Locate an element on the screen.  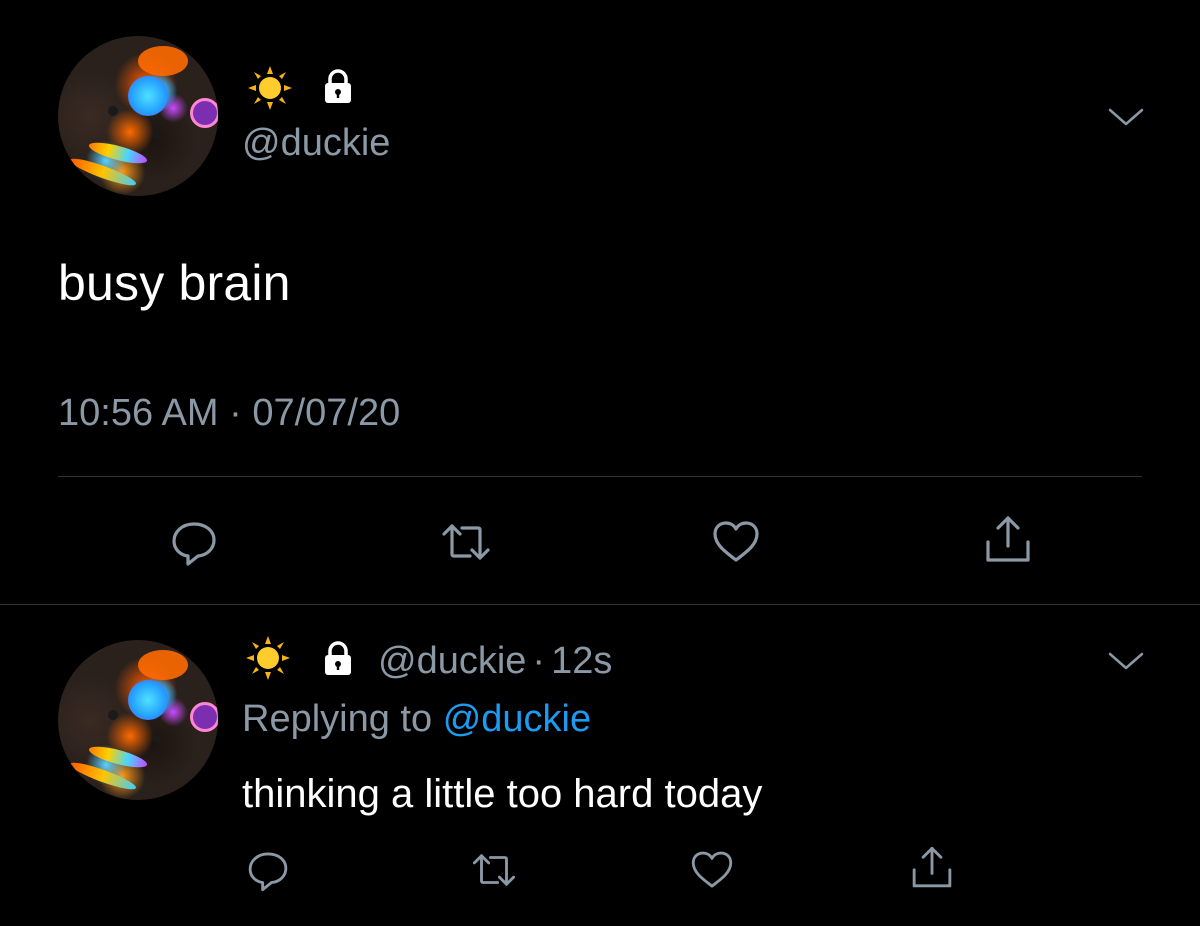
tweet-handle: @duckie is located at coordinates (316, 143).